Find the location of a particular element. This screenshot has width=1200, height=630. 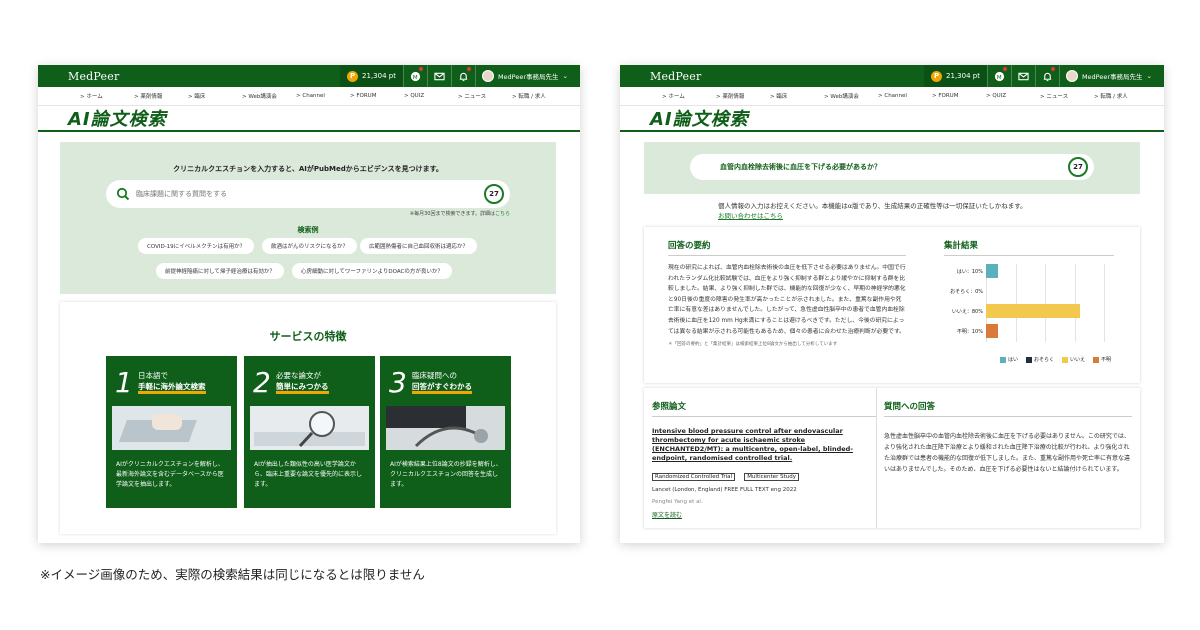

chart-bar-label: 不明：10% is located at coordinates (969, 331).